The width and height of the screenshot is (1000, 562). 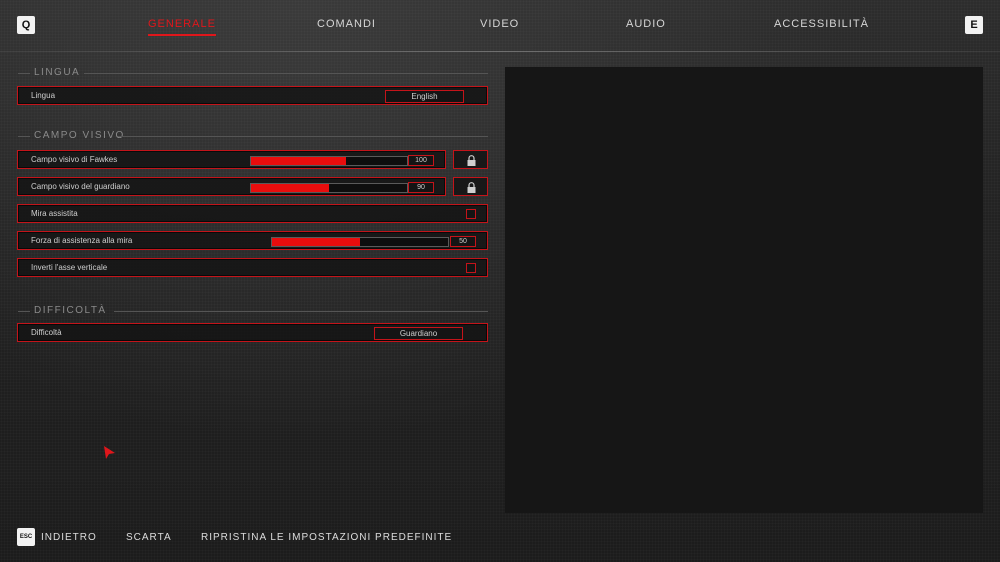 I want to click on section-title-campo-visivo: CAMPO VISIVO, so click(x=79, y=135).